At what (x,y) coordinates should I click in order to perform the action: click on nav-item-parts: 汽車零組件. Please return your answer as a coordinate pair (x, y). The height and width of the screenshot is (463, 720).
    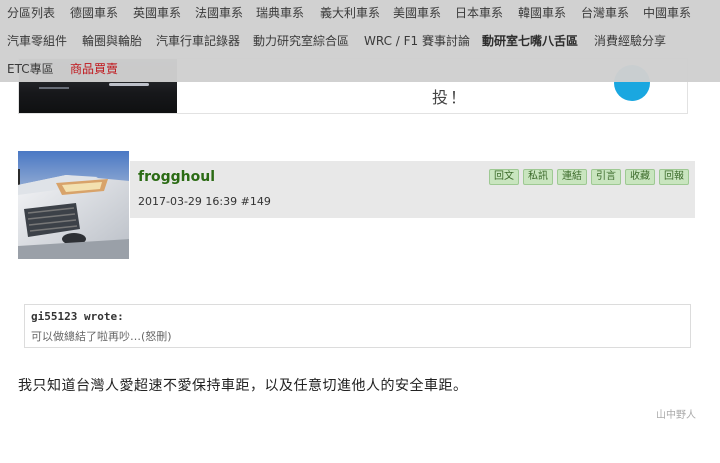
    Looking at the image, I should click on (37, 41).